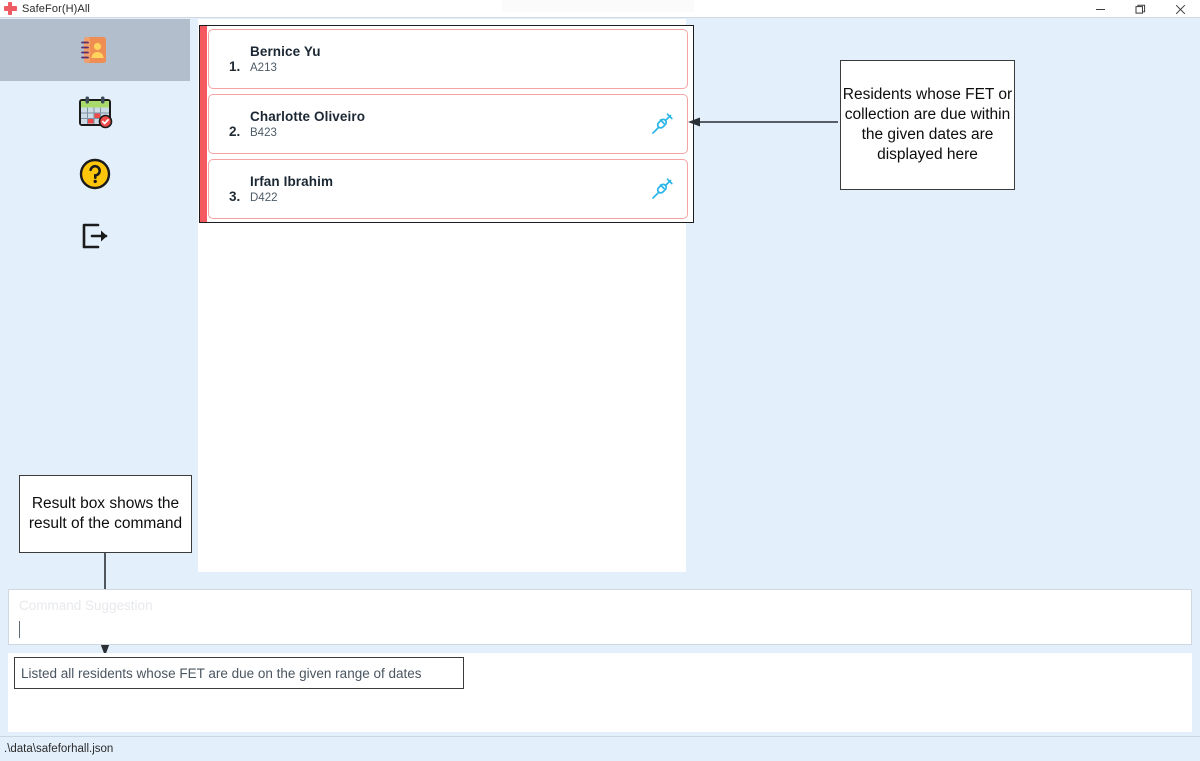 The width and height of the screenshot is (1200, 761). I want to click on exit-icon, so click(95, 236).